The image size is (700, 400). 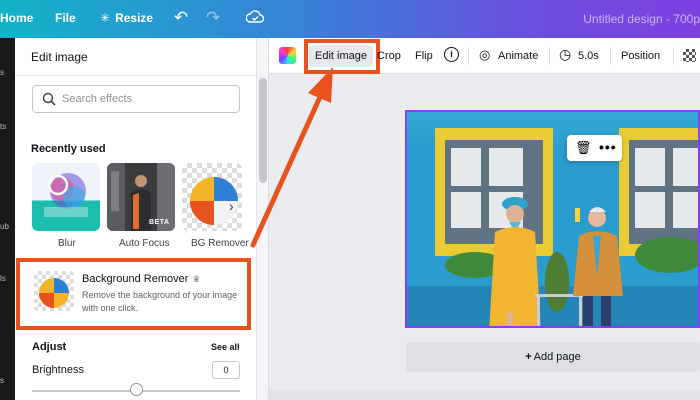 What do you see at coordinates (67, 243) in the screenshot?
I see `effect-blur-label: Blur` at bounding box center [67, 243].